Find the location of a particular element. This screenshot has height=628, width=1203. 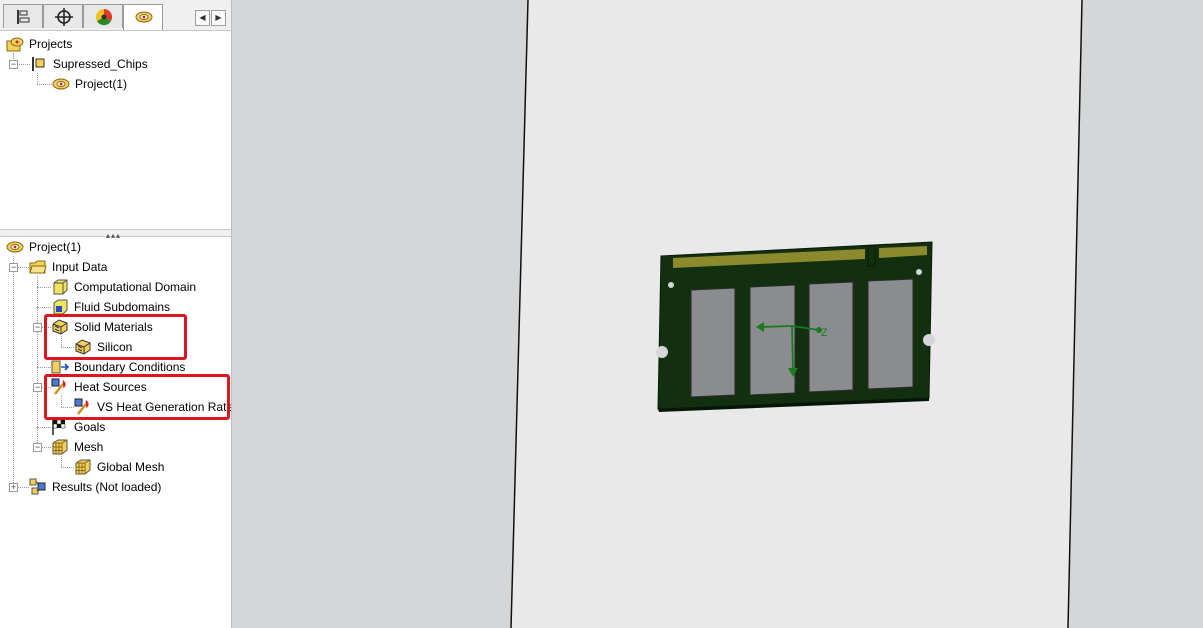

side-notch-right is located at coordinates (929, 340).